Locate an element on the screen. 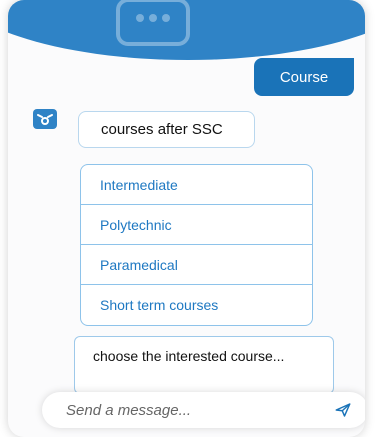 The image size is (375, 437). message-input is located at coordinates (180, 410).